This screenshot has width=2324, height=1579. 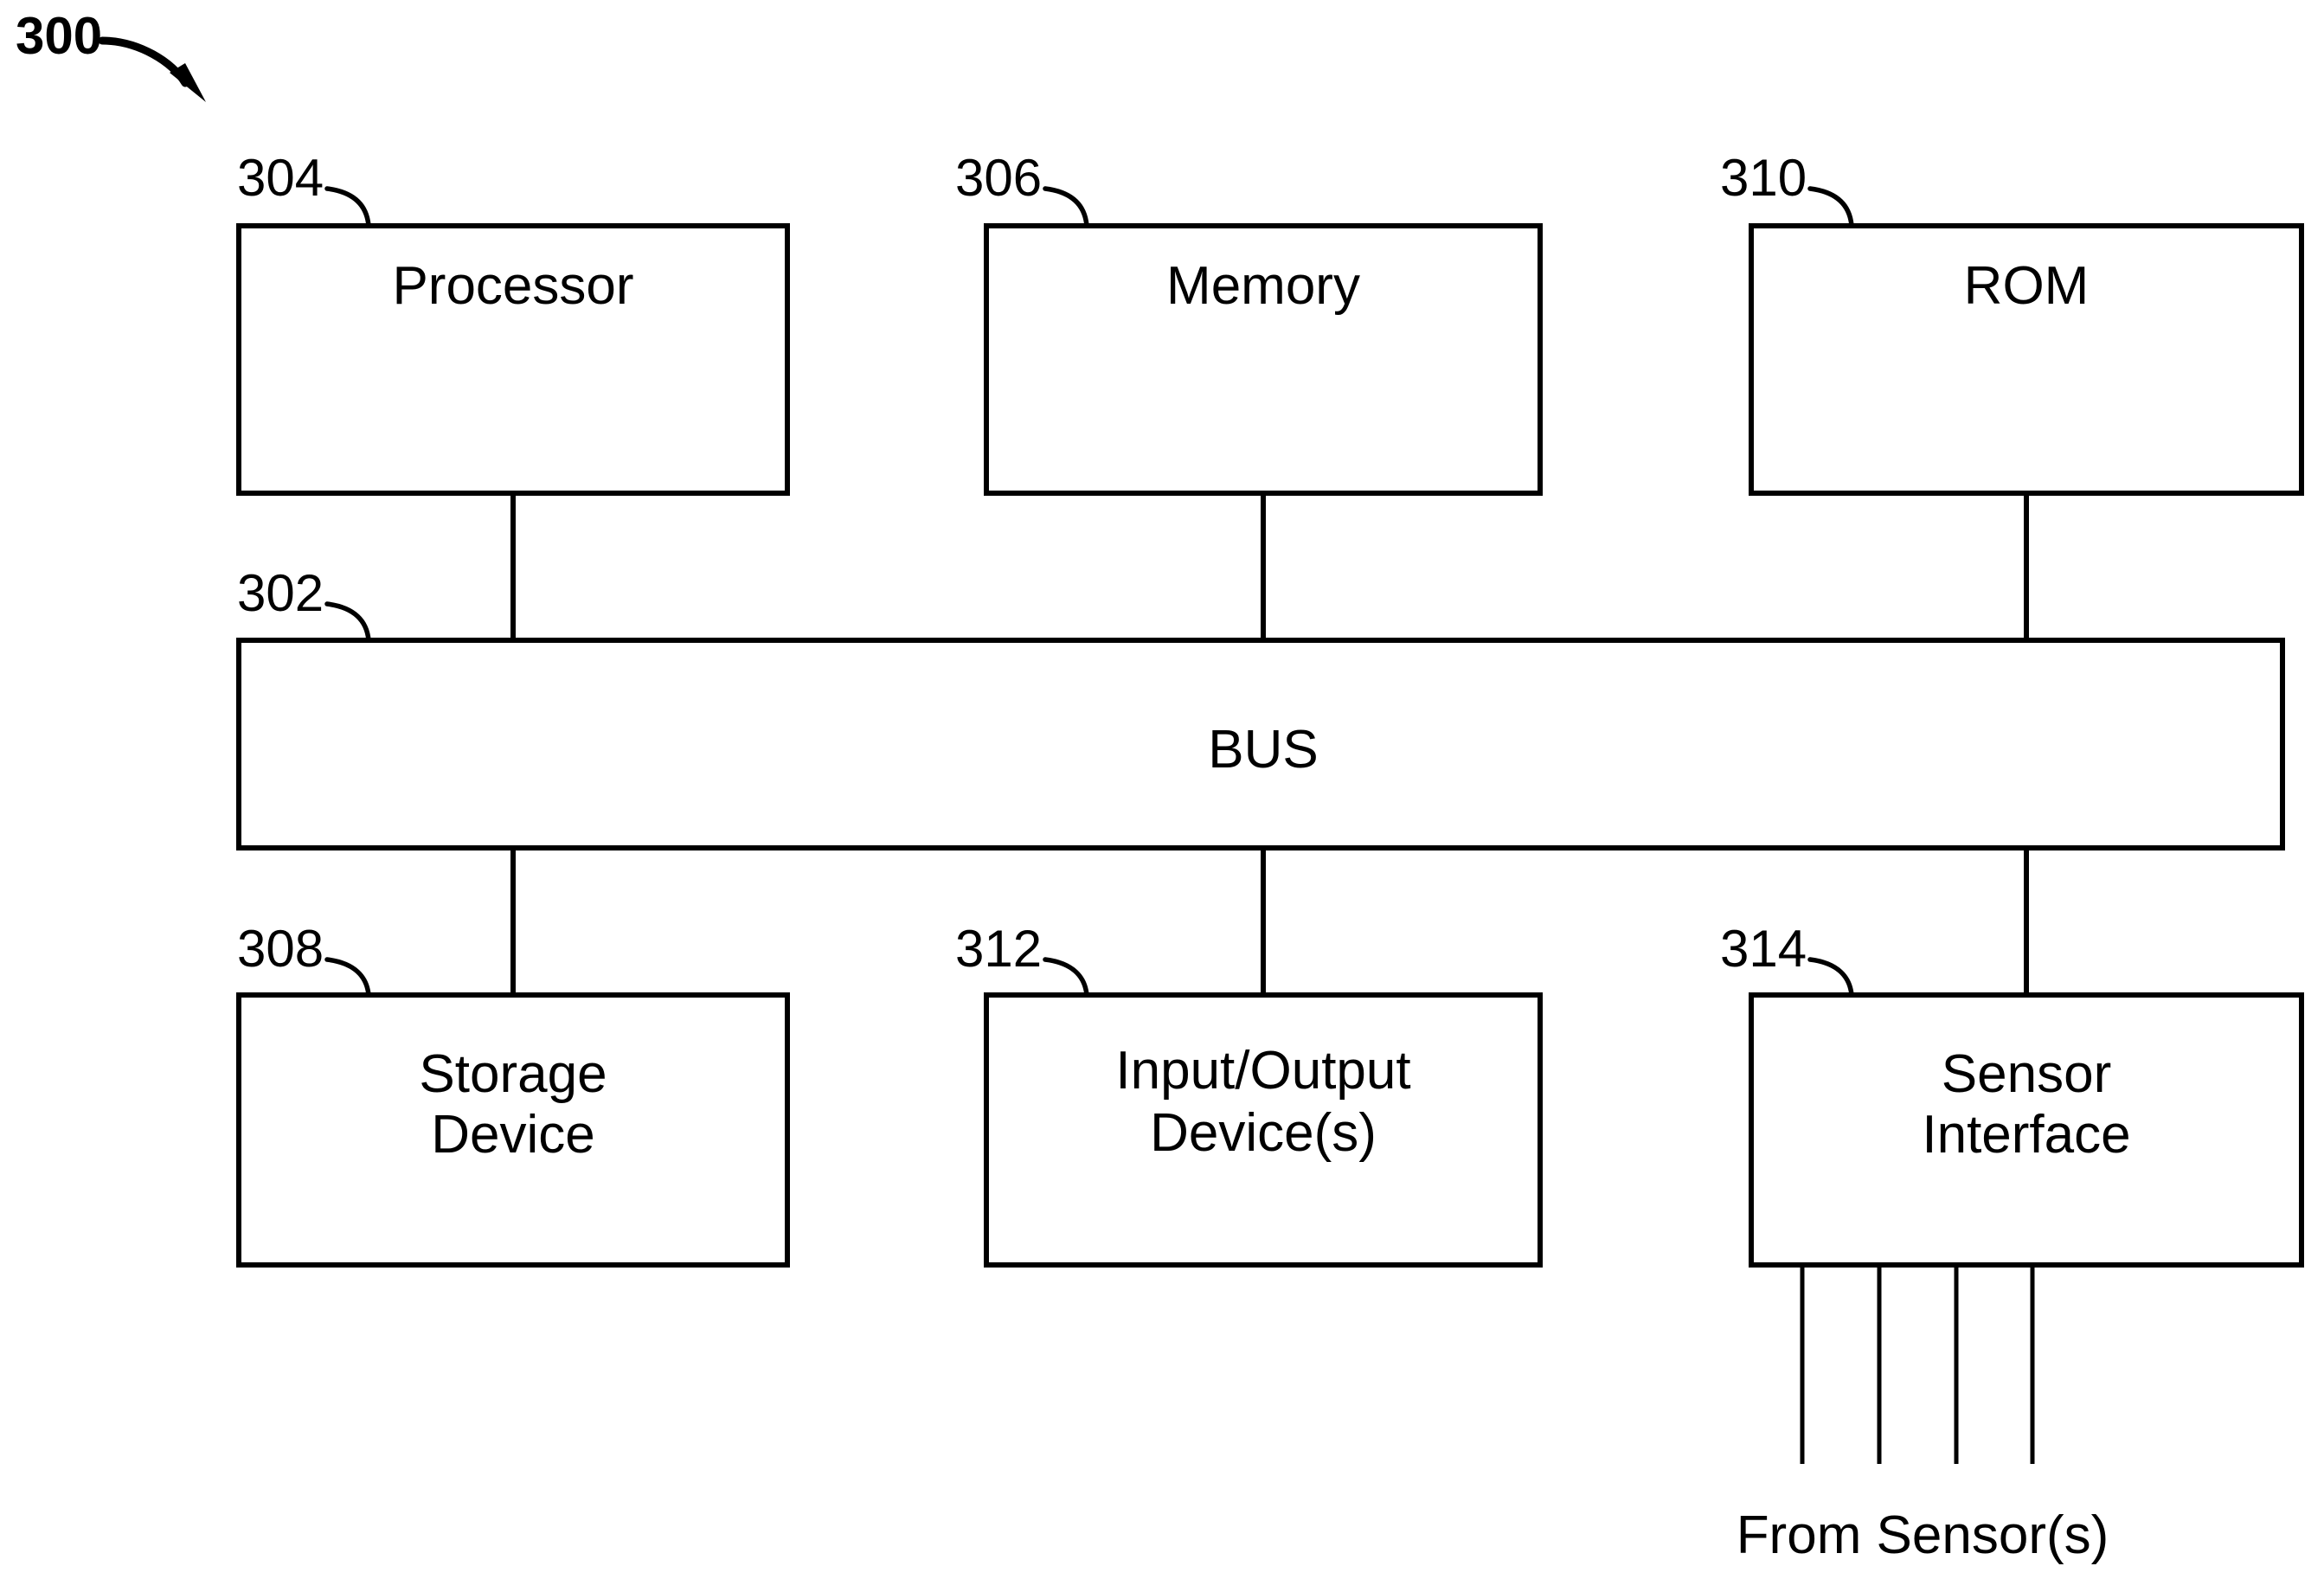 I want to click on leader-line-sensor-interface, so click(x=1830, y=978).